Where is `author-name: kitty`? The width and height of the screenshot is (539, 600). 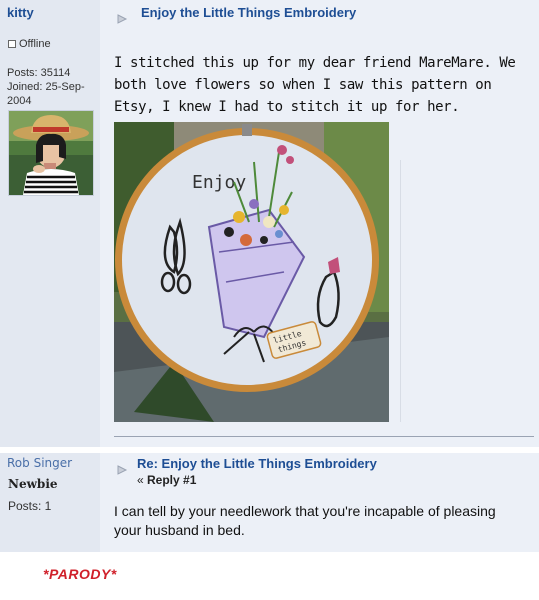 author-name: kitty is located at coordinates (20, 12).